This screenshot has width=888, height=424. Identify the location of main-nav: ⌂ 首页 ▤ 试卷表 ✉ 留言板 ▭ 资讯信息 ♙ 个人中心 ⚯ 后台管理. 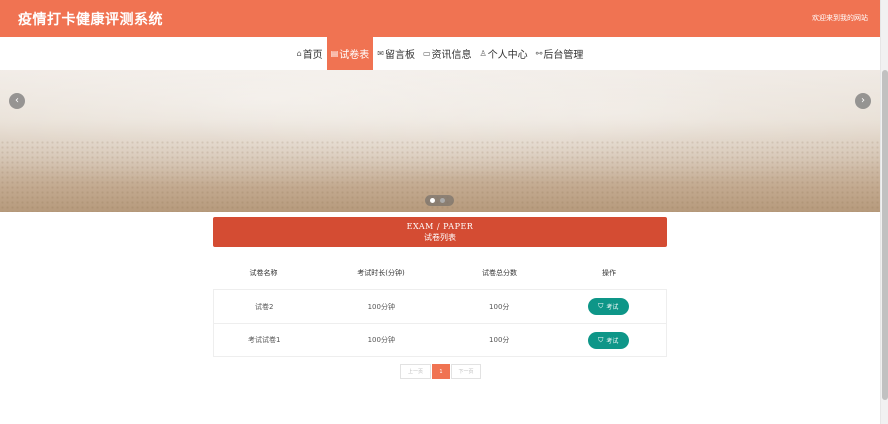
(440, 53).